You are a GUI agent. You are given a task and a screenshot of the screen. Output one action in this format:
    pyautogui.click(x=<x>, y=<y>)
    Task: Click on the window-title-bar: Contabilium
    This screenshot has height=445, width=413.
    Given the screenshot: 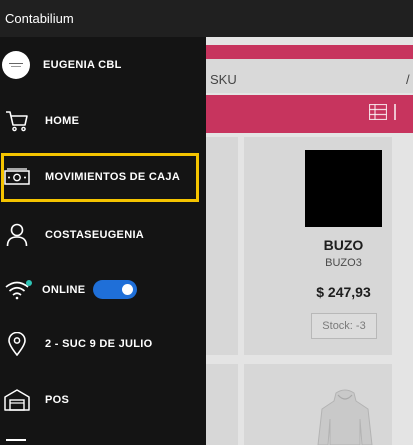 What is the action you would take?
    pyautogui.click(x=206, y=18)
    